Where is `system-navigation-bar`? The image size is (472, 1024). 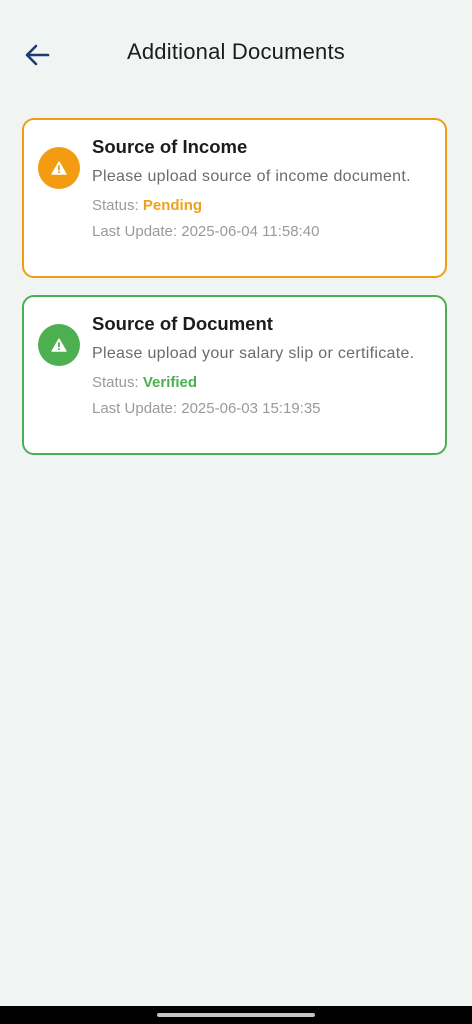
system-navigation-bar is located at coordinates (236, 1015).